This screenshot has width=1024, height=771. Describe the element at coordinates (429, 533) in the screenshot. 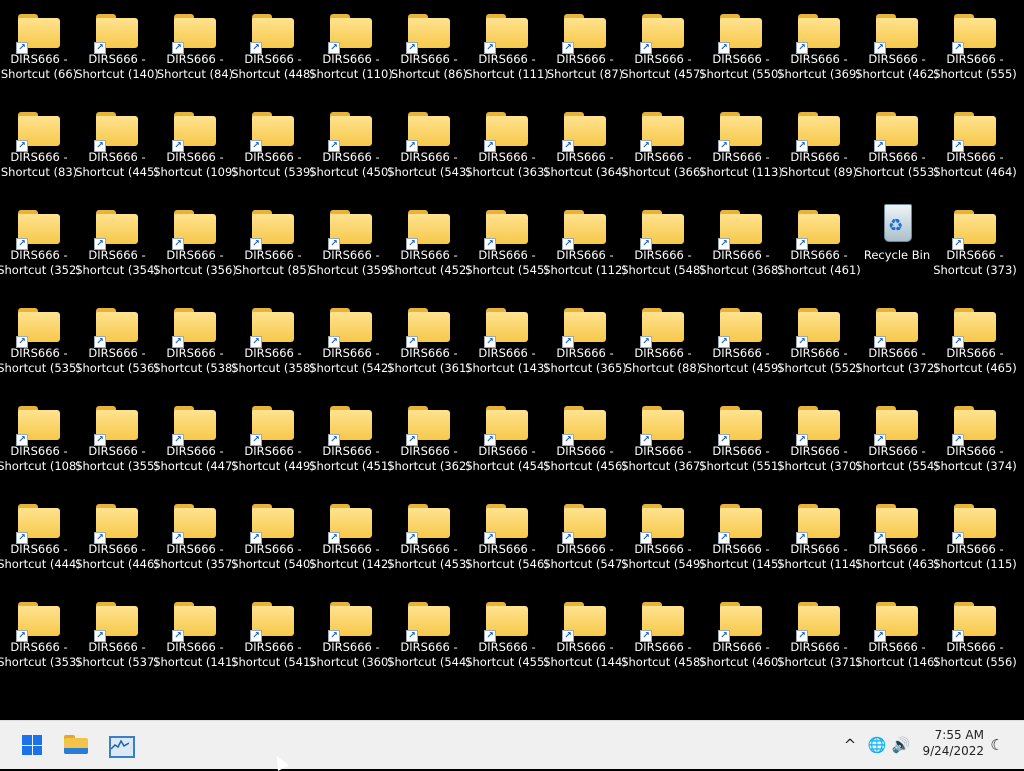

I see `desktop-shortcut-icon: ↗ DIRS666 - Shortcut (453)` at that location.